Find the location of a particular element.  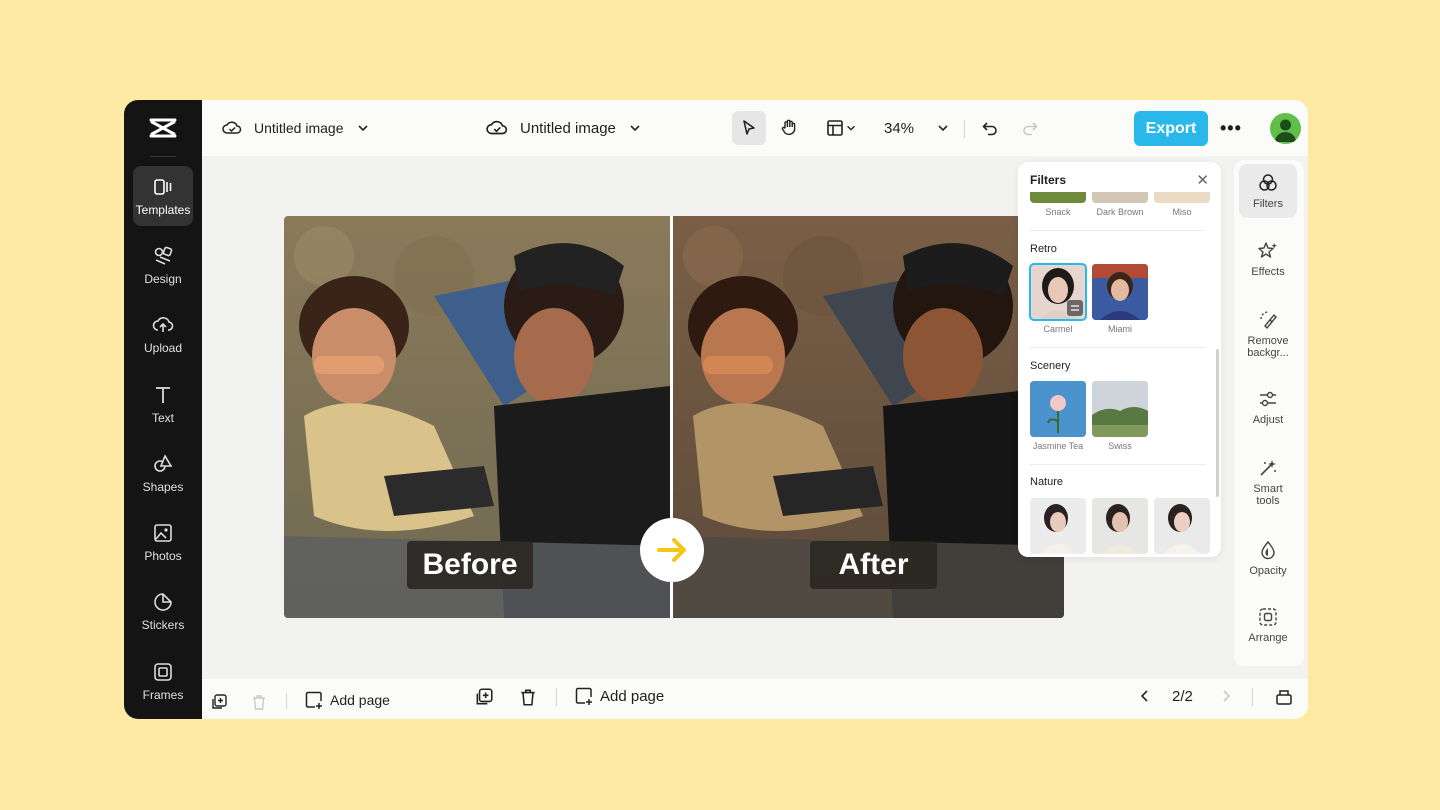

section-divider is located at coordinates (1118, 230).